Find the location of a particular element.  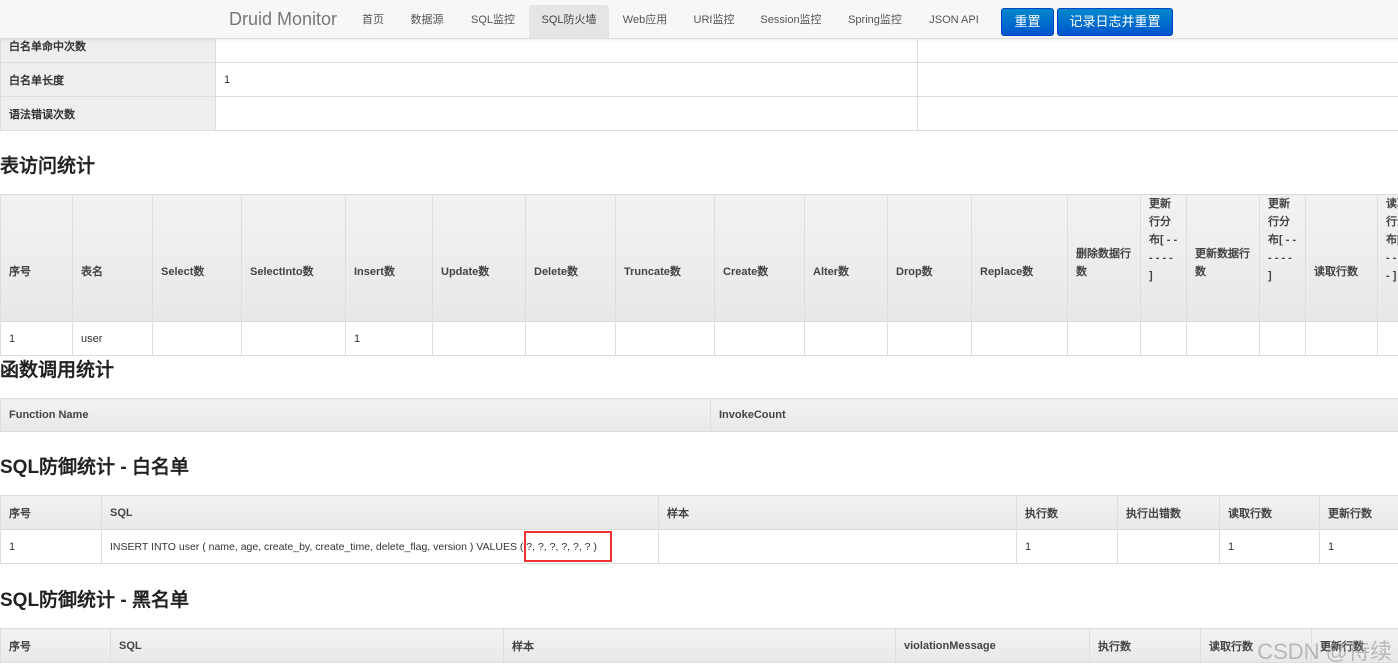

sql-whitelist-header-row: 序号 SQL 样本 执行数 执行出错数 读取行数 更新行数 is located at coordinates (699, 512).